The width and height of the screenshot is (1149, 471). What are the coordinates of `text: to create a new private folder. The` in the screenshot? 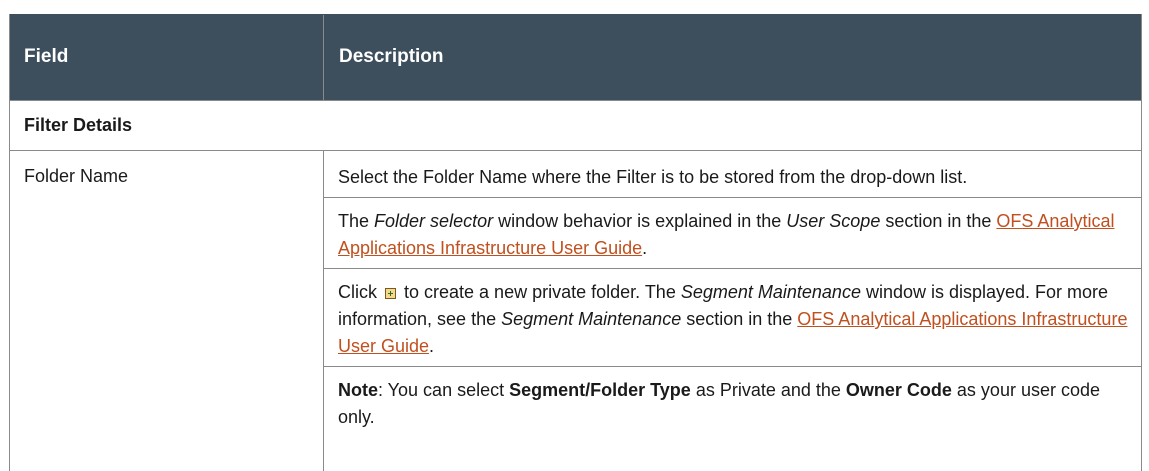 It's located at (540, 292).